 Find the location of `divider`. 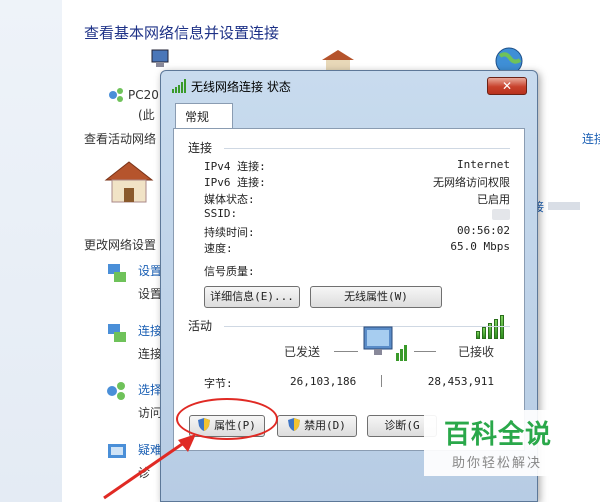

divider is located at coordinates (367, 148).